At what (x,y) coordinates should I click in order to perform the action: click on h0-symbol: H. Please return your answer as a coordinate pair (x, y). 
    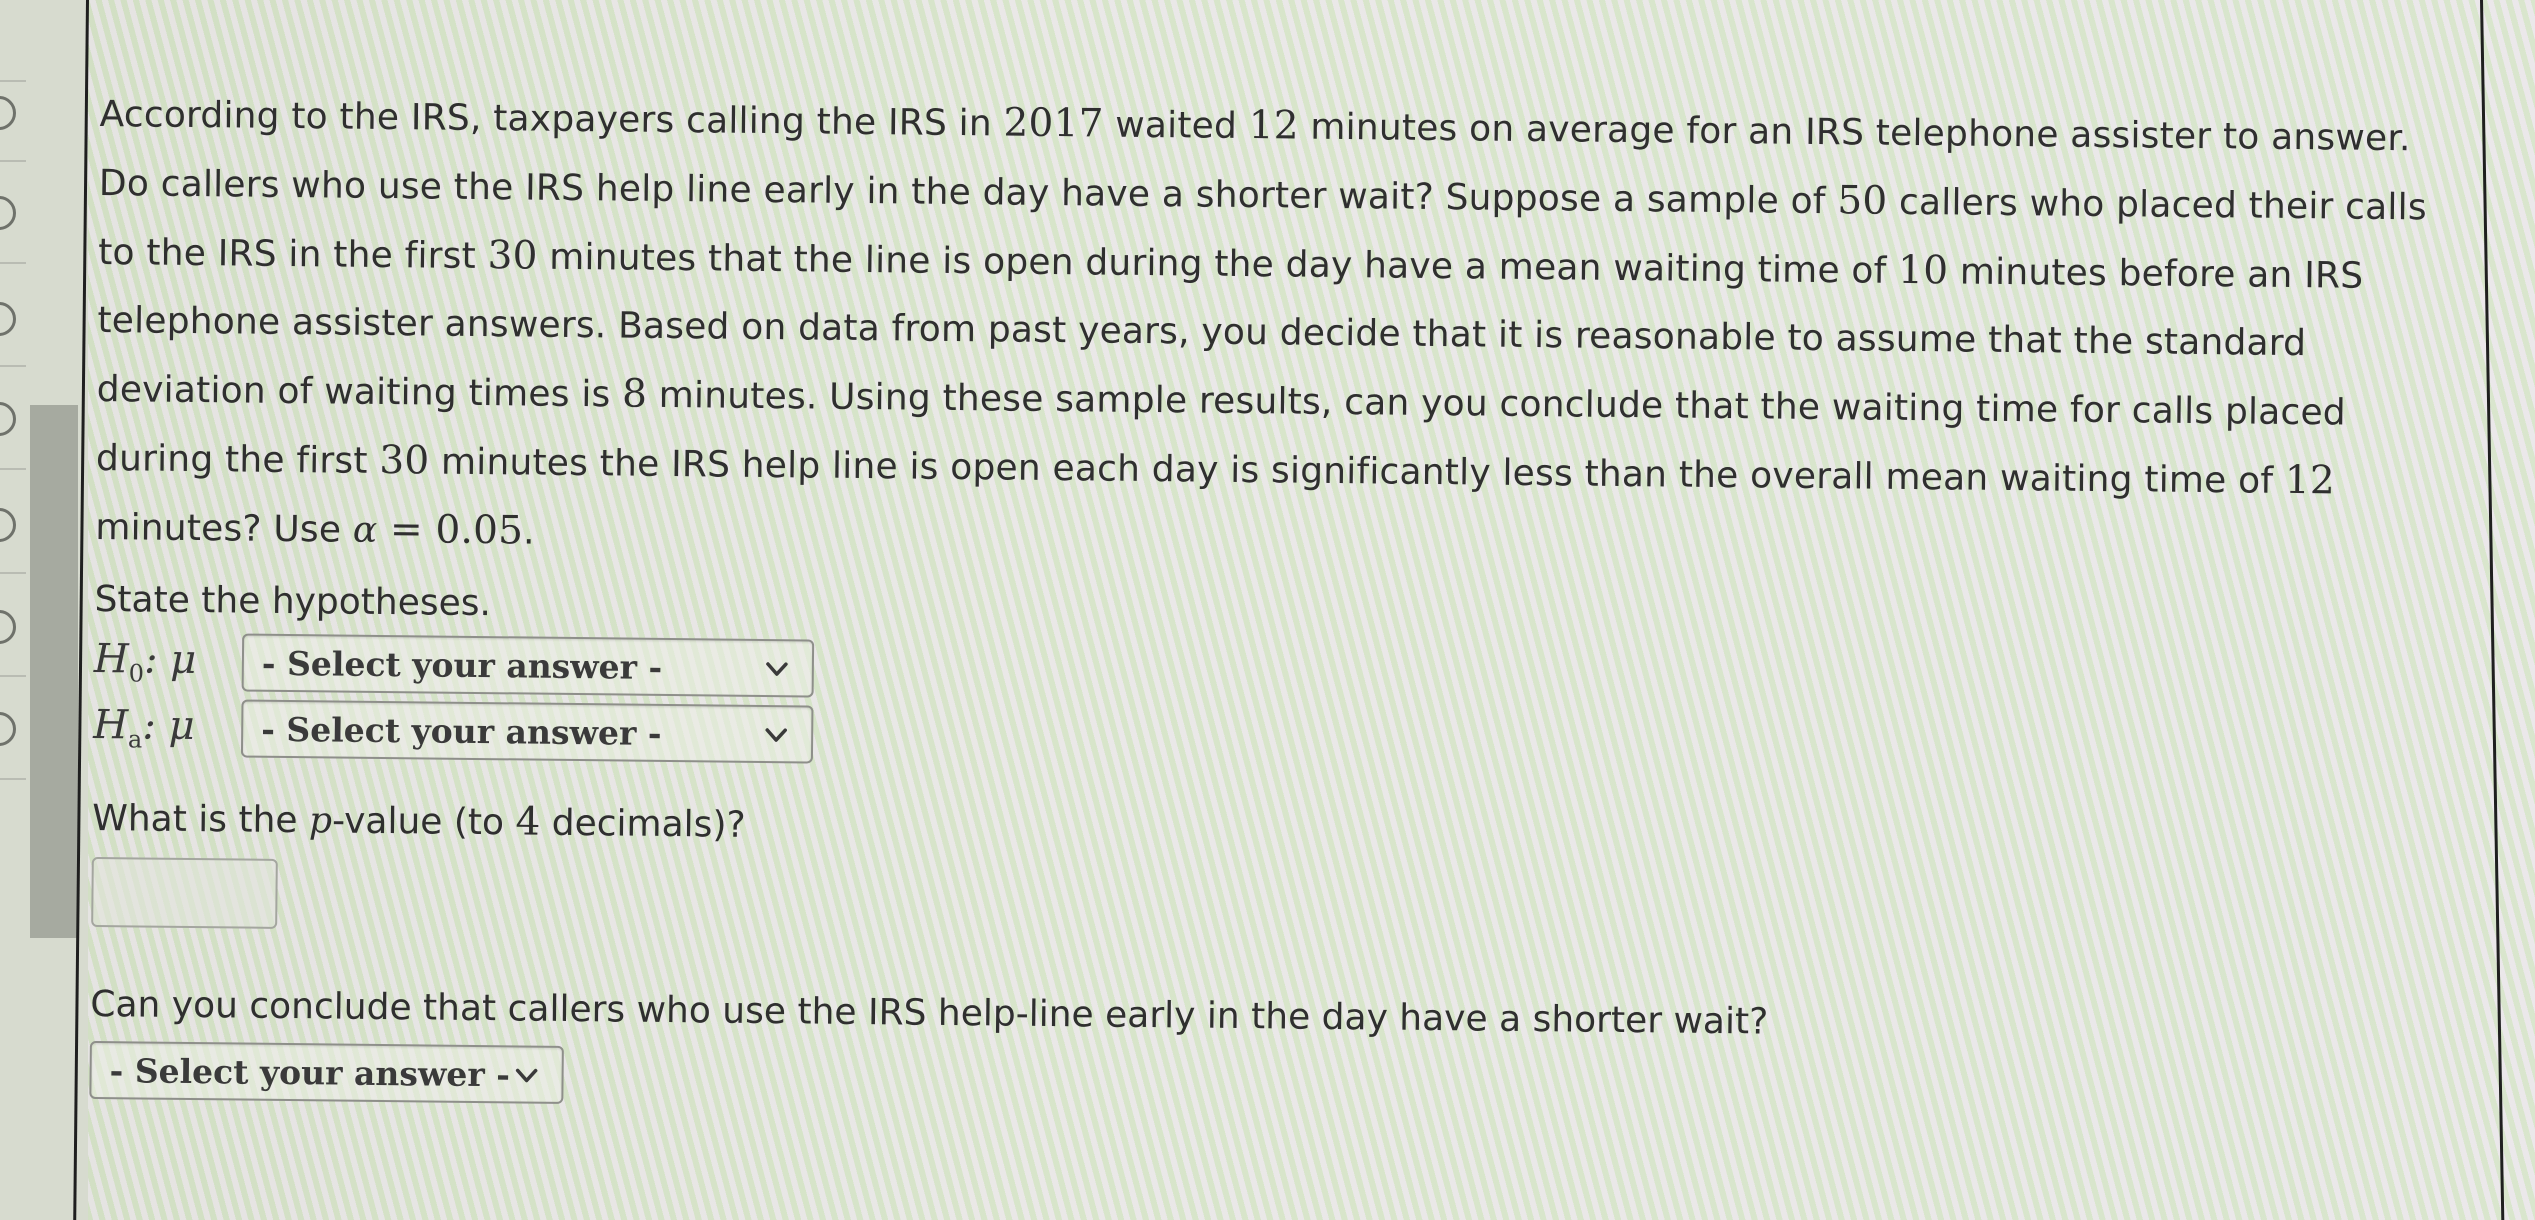
    Looking at the image, I should click on (111, 658).